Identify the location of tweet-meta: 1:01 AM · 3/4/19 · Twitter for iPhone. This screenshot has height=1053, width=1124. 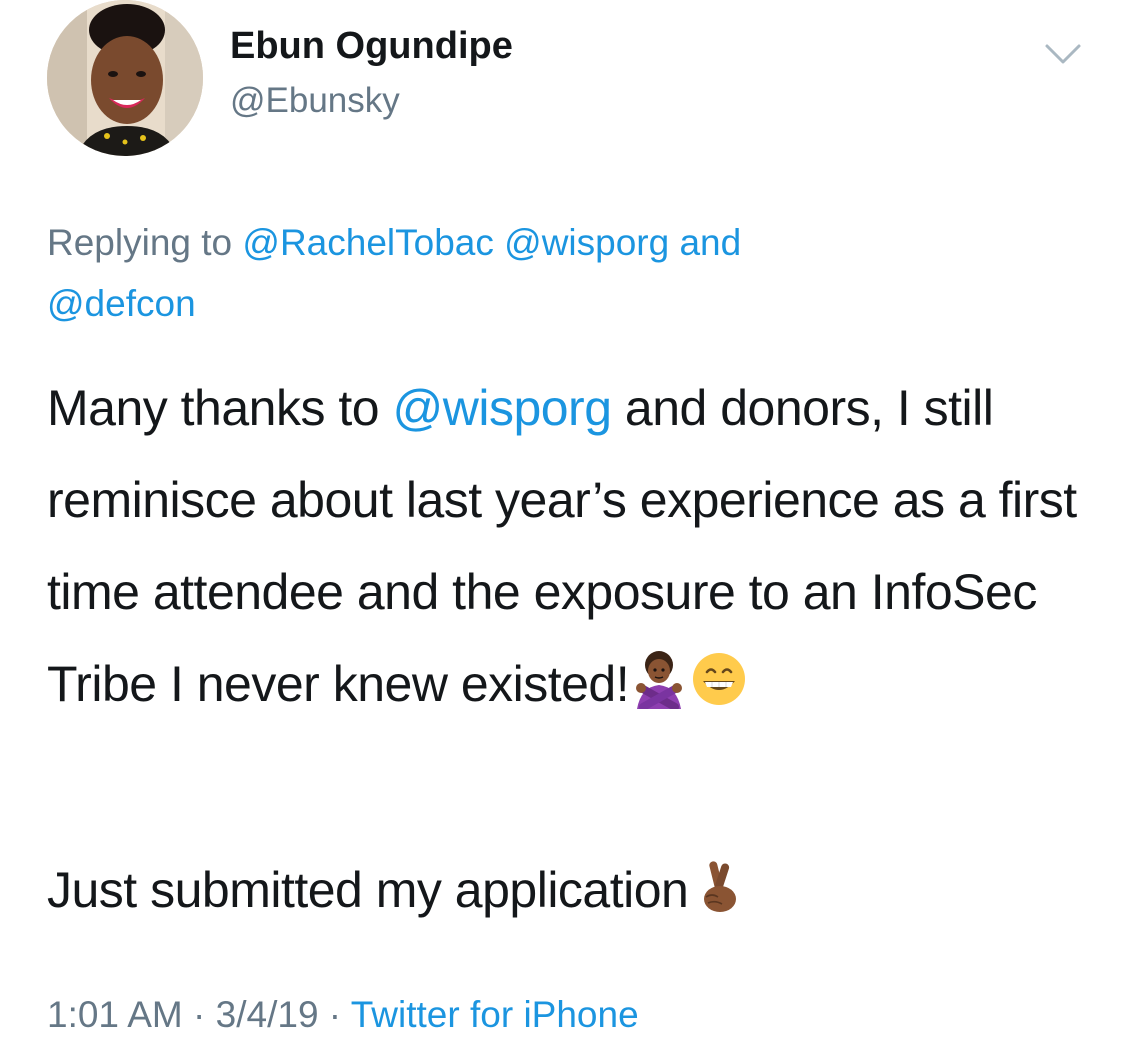
(343, 1015).